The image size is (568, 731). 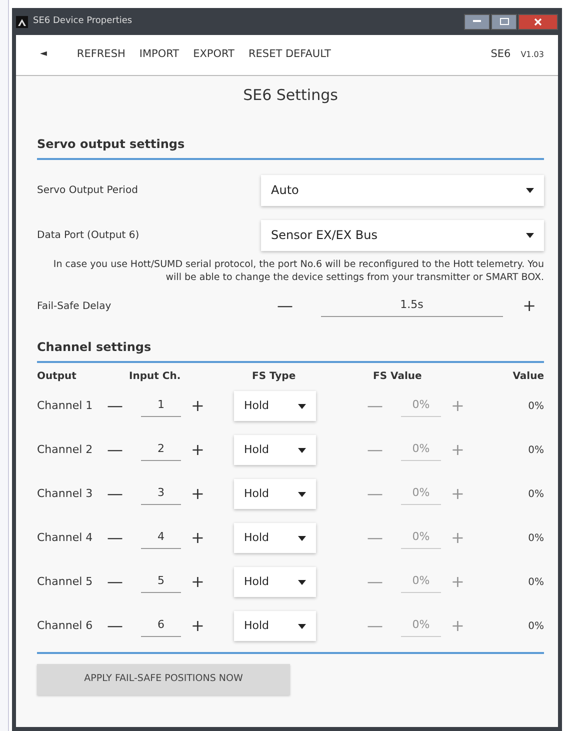 What do you see at coordinates (101, 55) in the screenshot?
I see `toolbar-button: REFRESH` at bounding box center [101, 55].